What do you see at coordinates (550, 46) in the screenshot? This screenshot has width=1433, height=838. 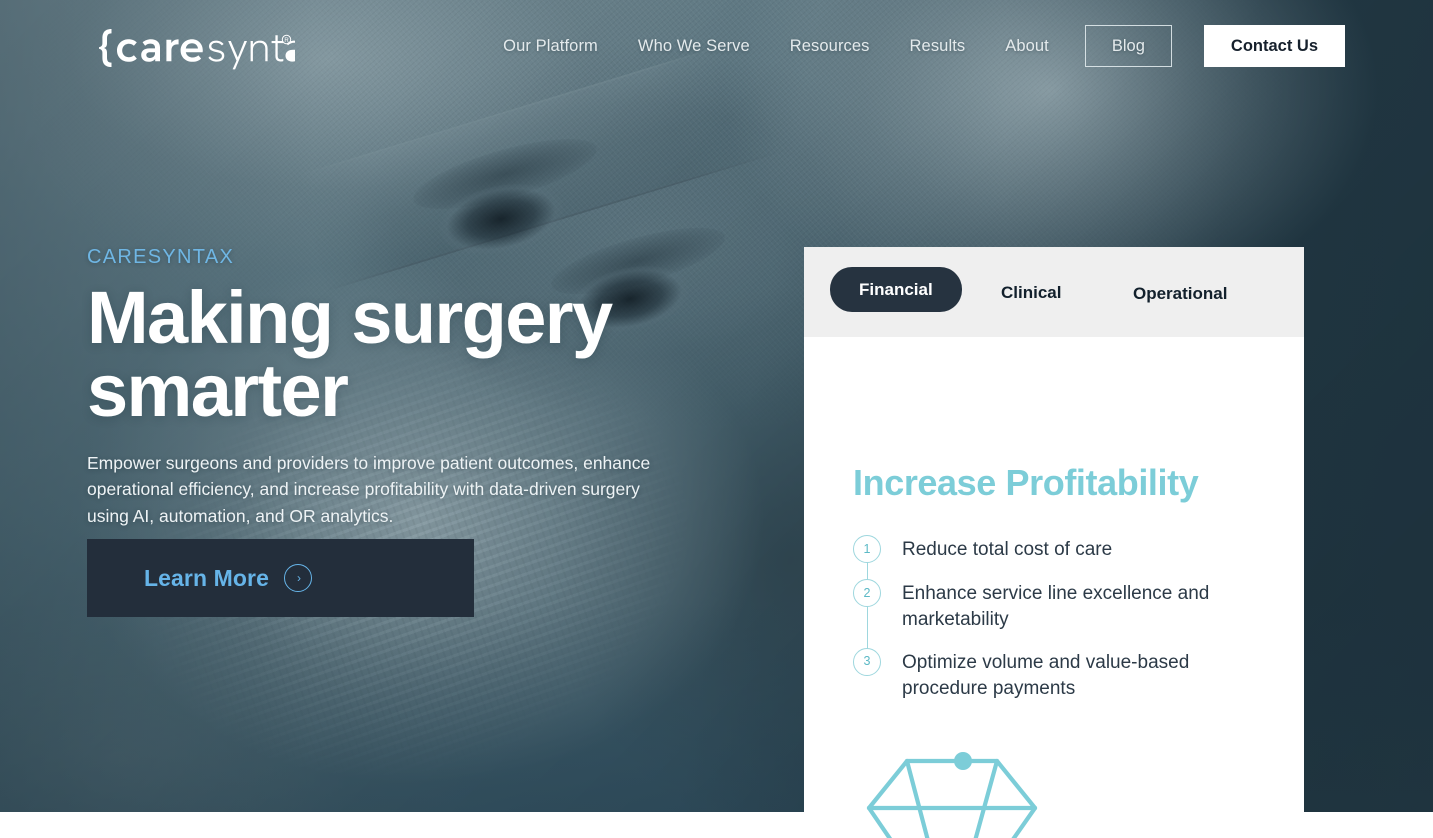 I see `nav-link-our-platform: Our Platform` at bounding box center [550, 46].